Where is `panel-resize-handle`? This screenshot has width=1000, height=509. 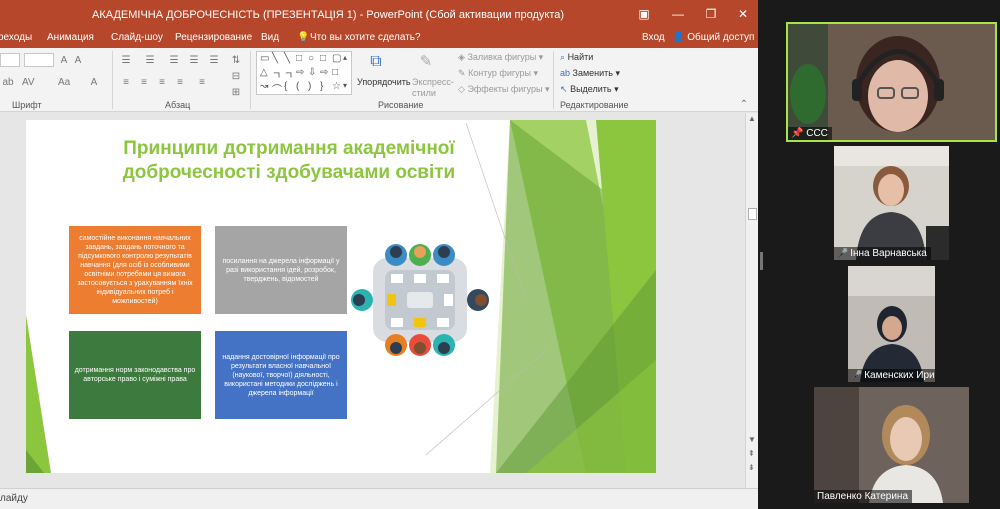 panel-resize-handle is located at coordinates (761, 261).